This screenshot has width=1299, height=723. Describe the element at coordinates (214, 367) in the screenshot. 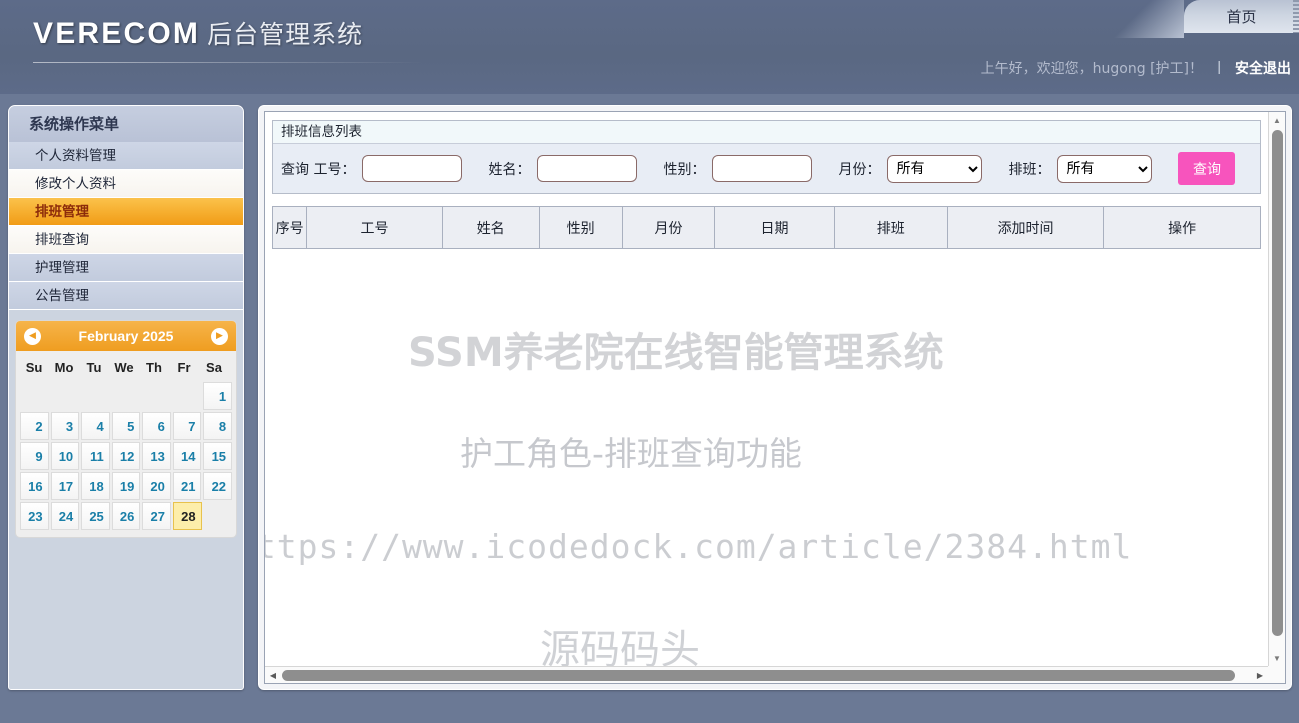

I see `calendar-dow: Sa` at that location.